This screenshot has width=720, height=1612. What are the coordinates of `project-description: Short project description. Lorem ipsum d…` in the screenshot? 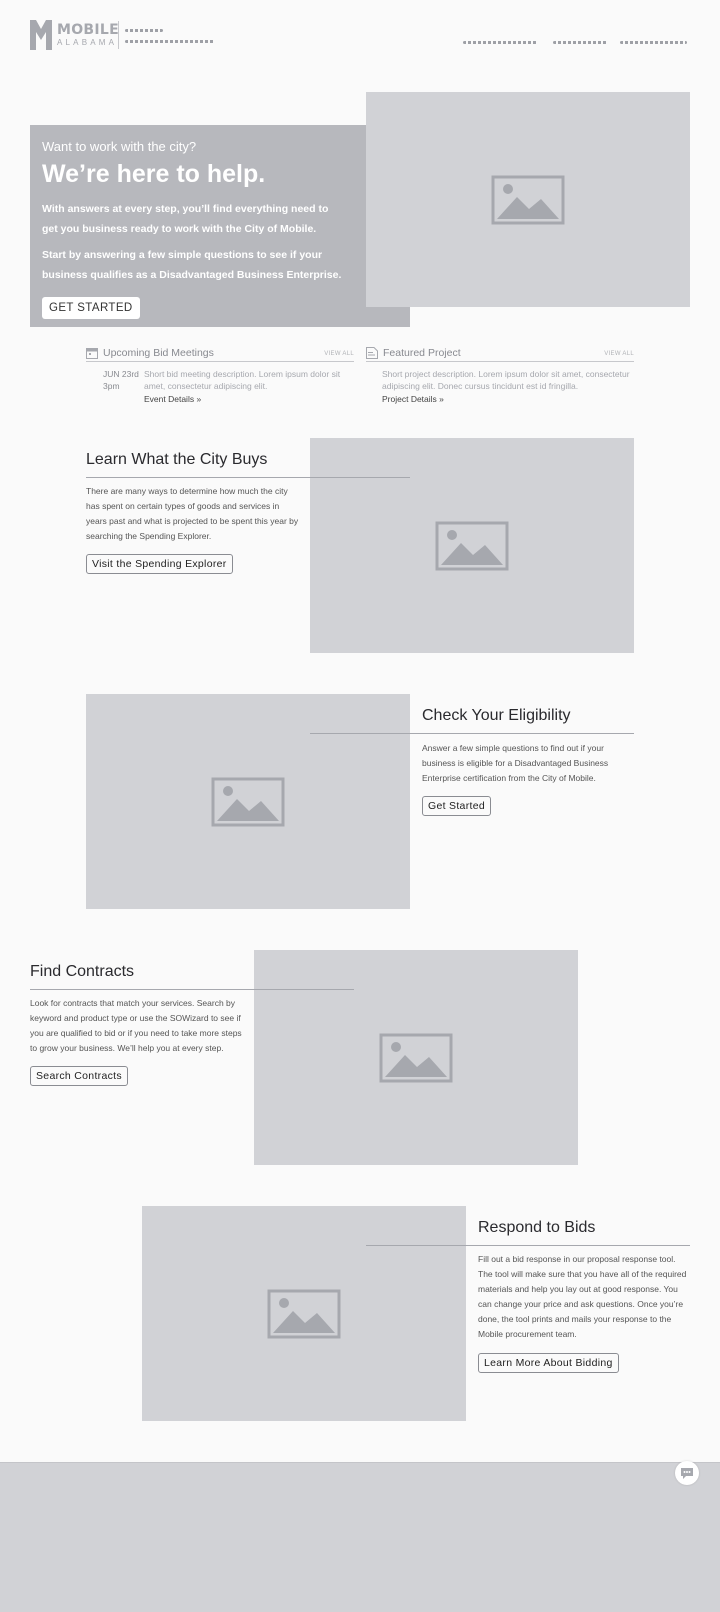 It's located at (506, 380).